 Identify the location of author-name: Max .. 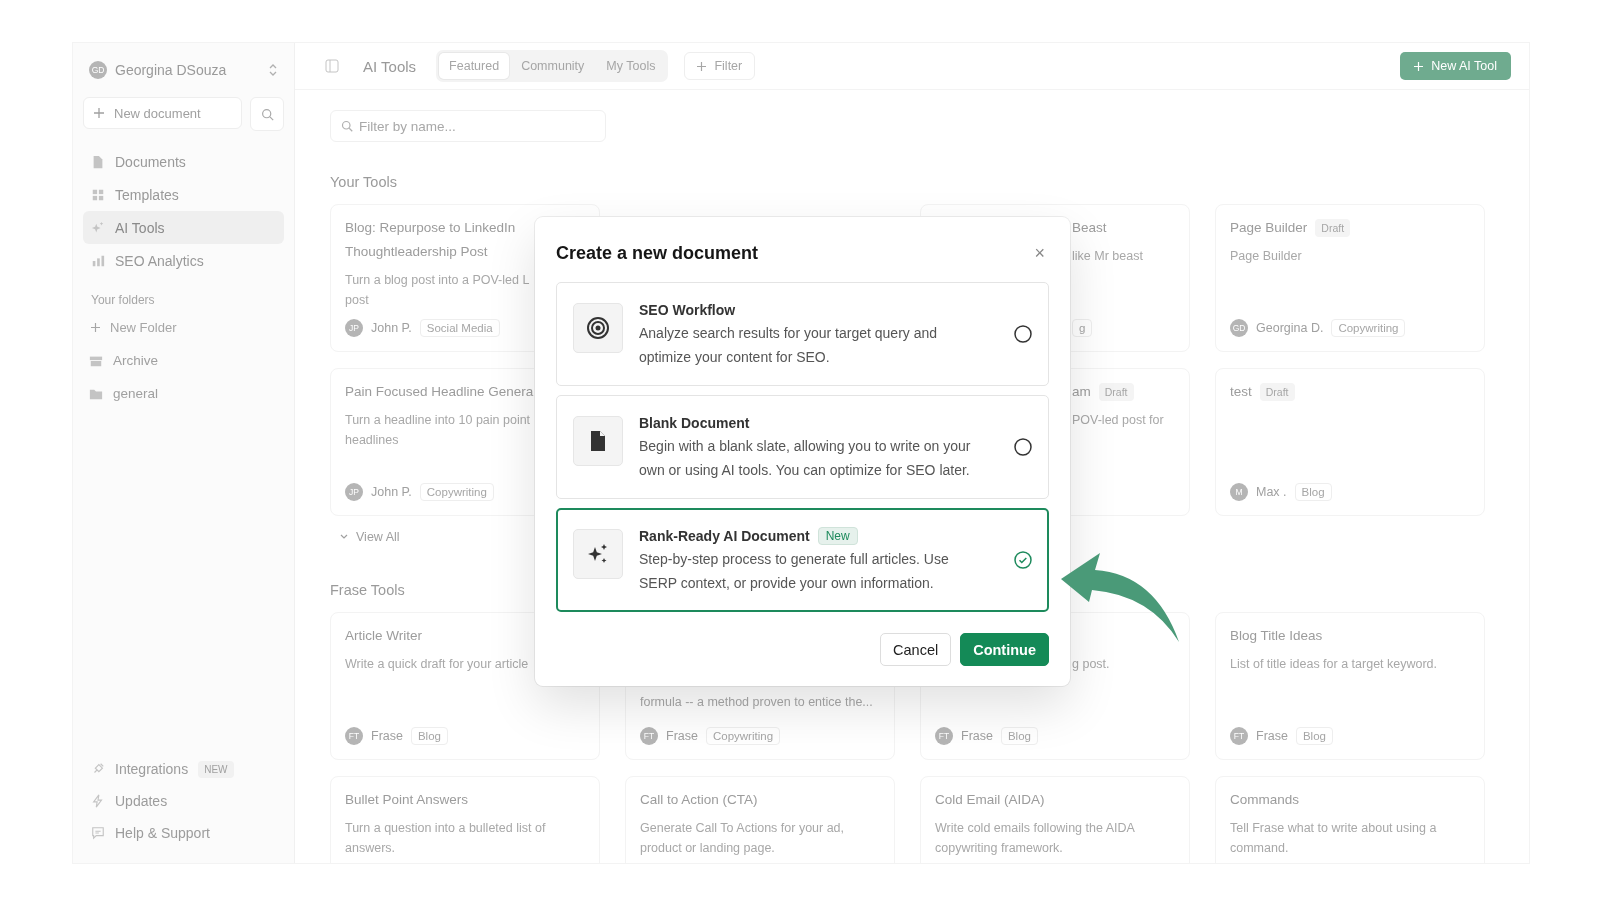
(1271, 492).